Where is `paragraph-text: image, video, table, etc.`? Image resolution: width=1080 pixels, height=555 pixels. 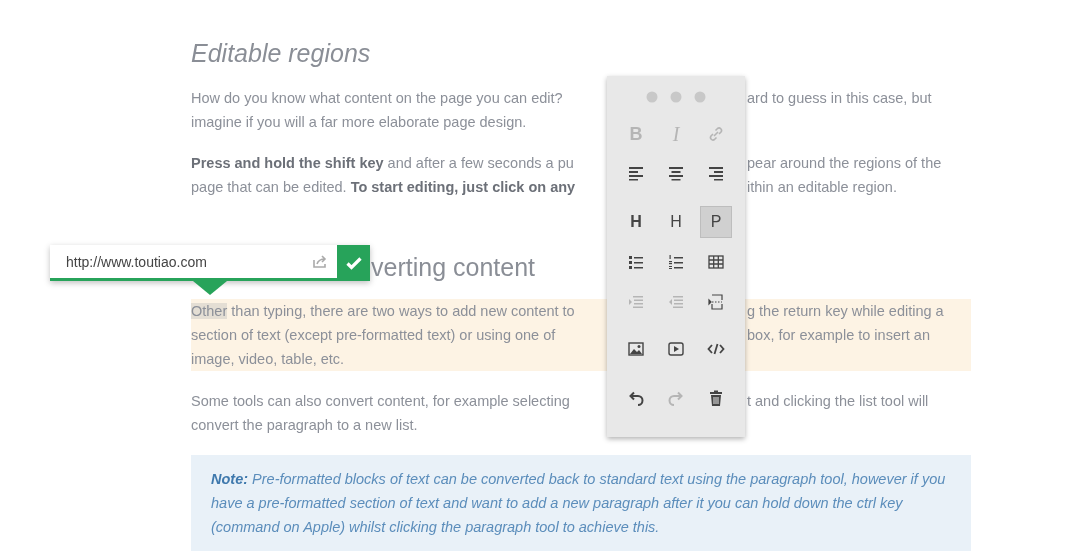 paragraph-text: image, video, table, etc. is located at coordinates (268, 359).